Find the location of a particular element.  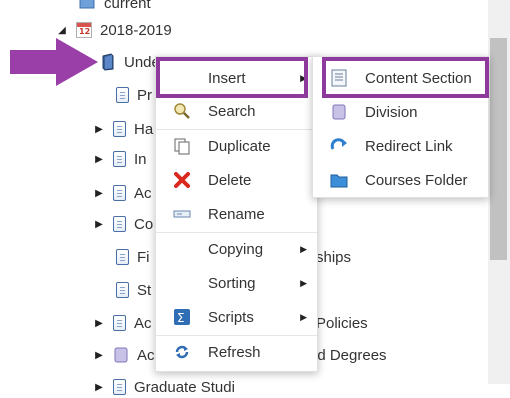

tree-item: St is located at coordinates (133, 290).